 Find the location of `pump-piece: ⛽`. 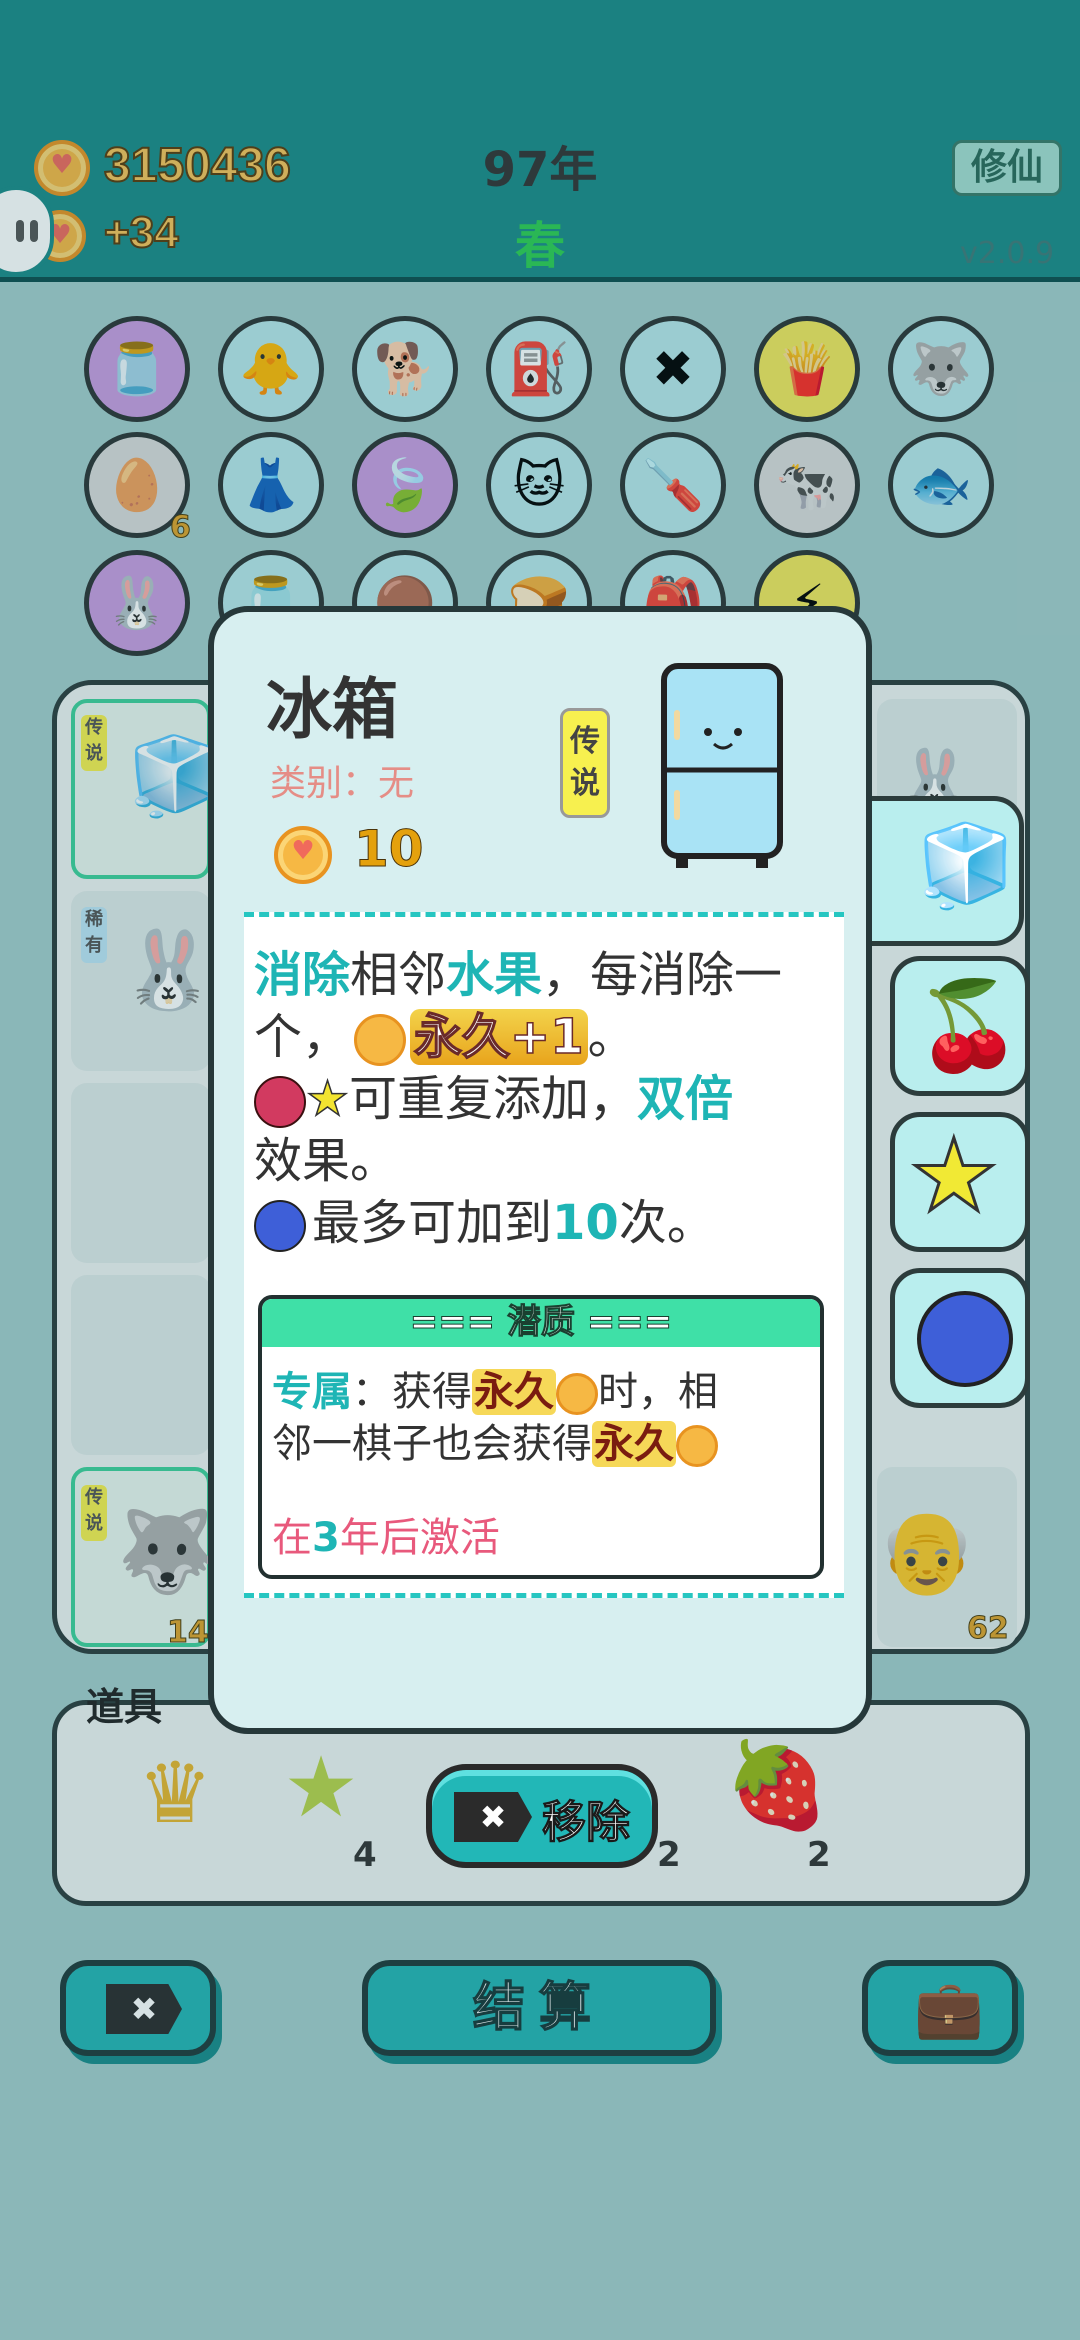

pump-piece: ⛽ is located at coordinates (539, 369).